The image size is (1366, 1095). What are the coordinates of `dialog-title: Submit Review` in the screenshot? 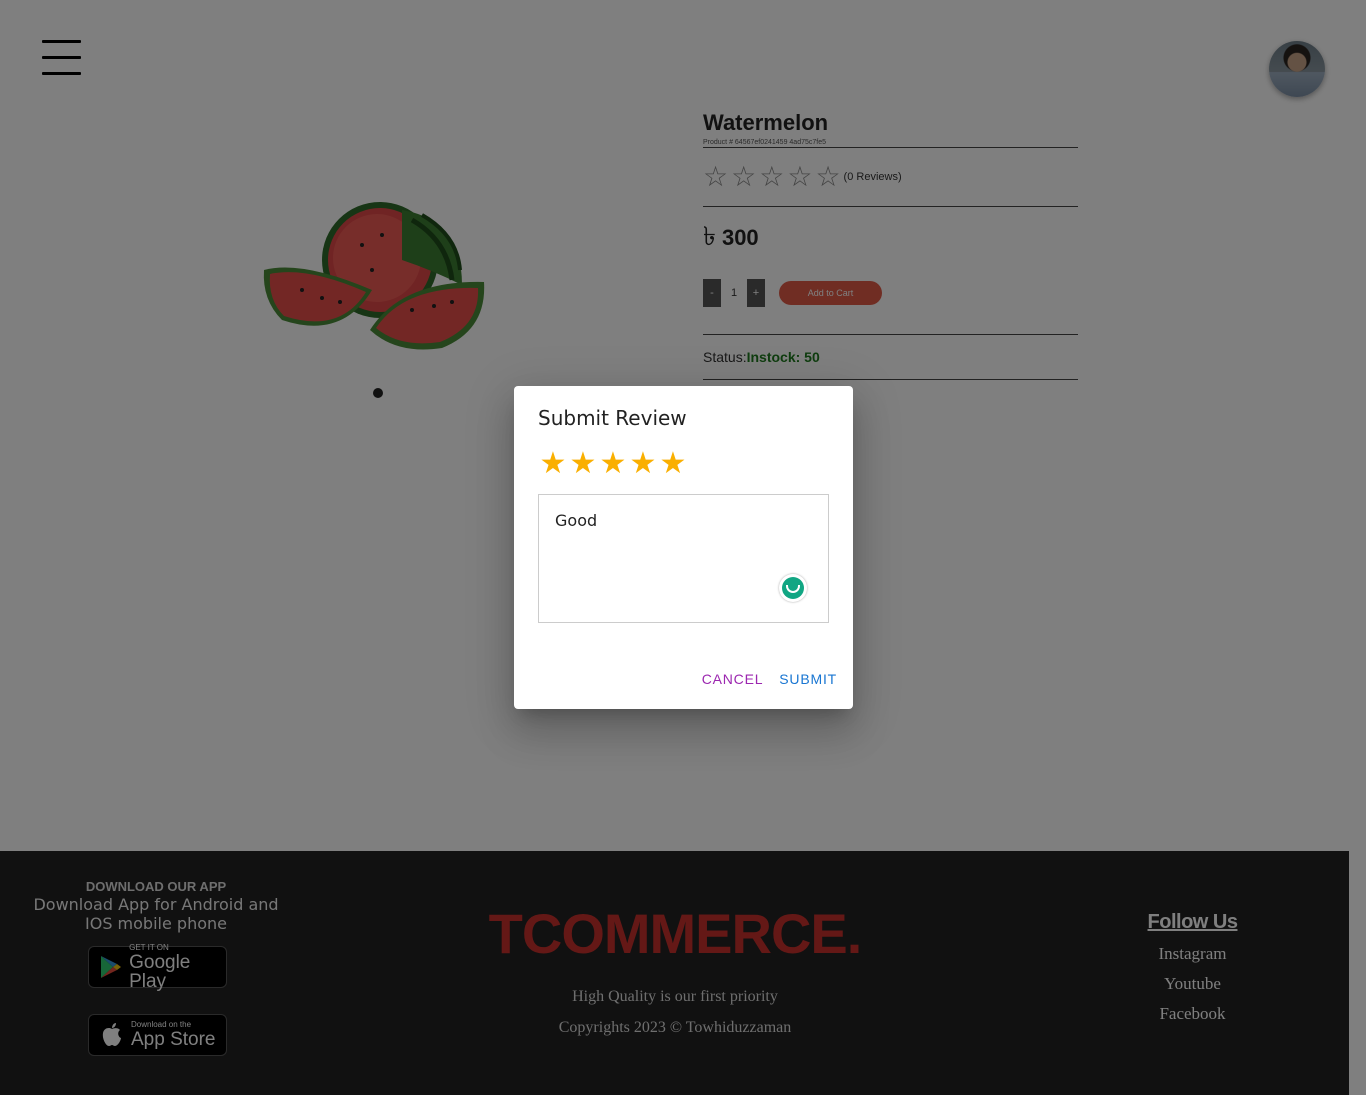 It's located at (612, 418).